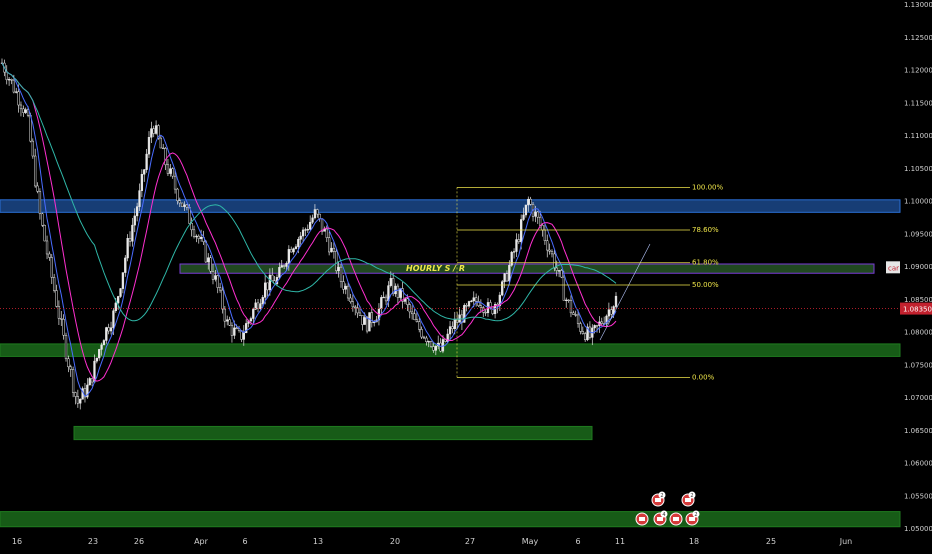 Image resolution: width=932 pixels, height=554 pixels. Describe the element at coordinates (918, 234) in the screenshot. I see `price-tick-label: 1.09500` at that location.